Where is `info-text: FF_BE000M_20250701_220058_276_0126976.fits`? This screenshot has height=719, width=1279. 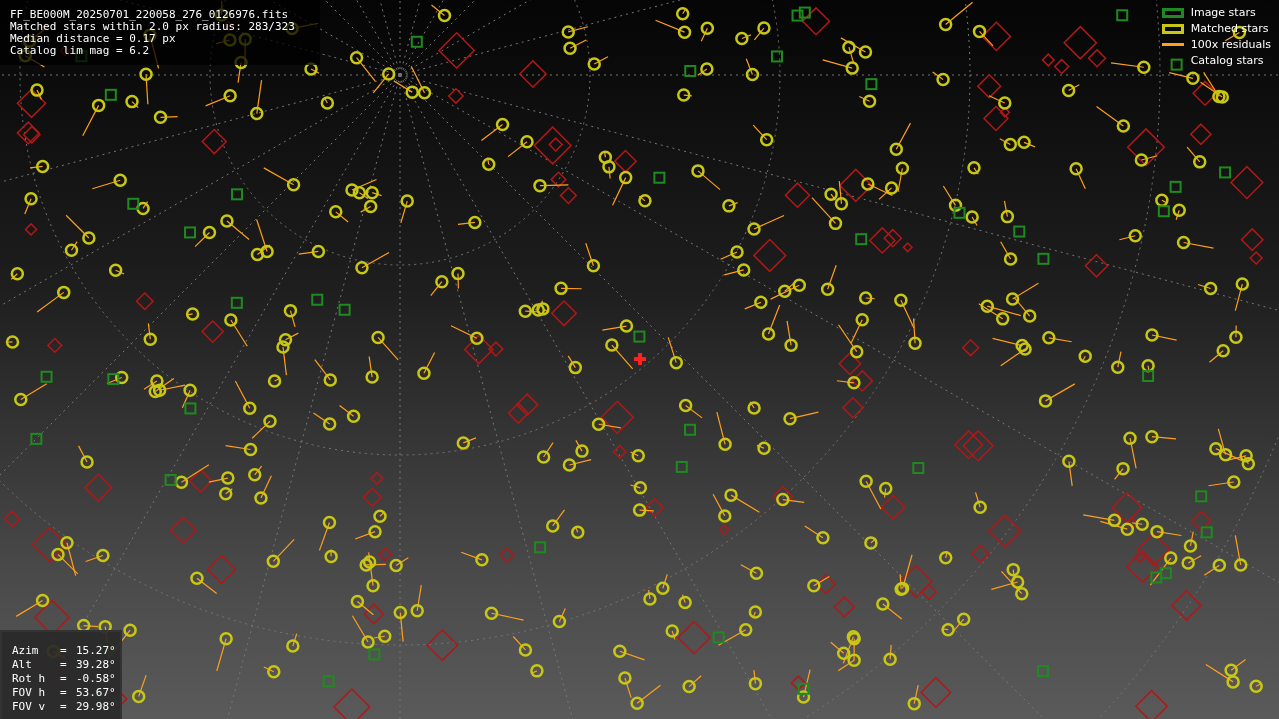
info-text: FF_BE000M_20250701_220058_276_0126976.fits is located at coordinates (150, 15).